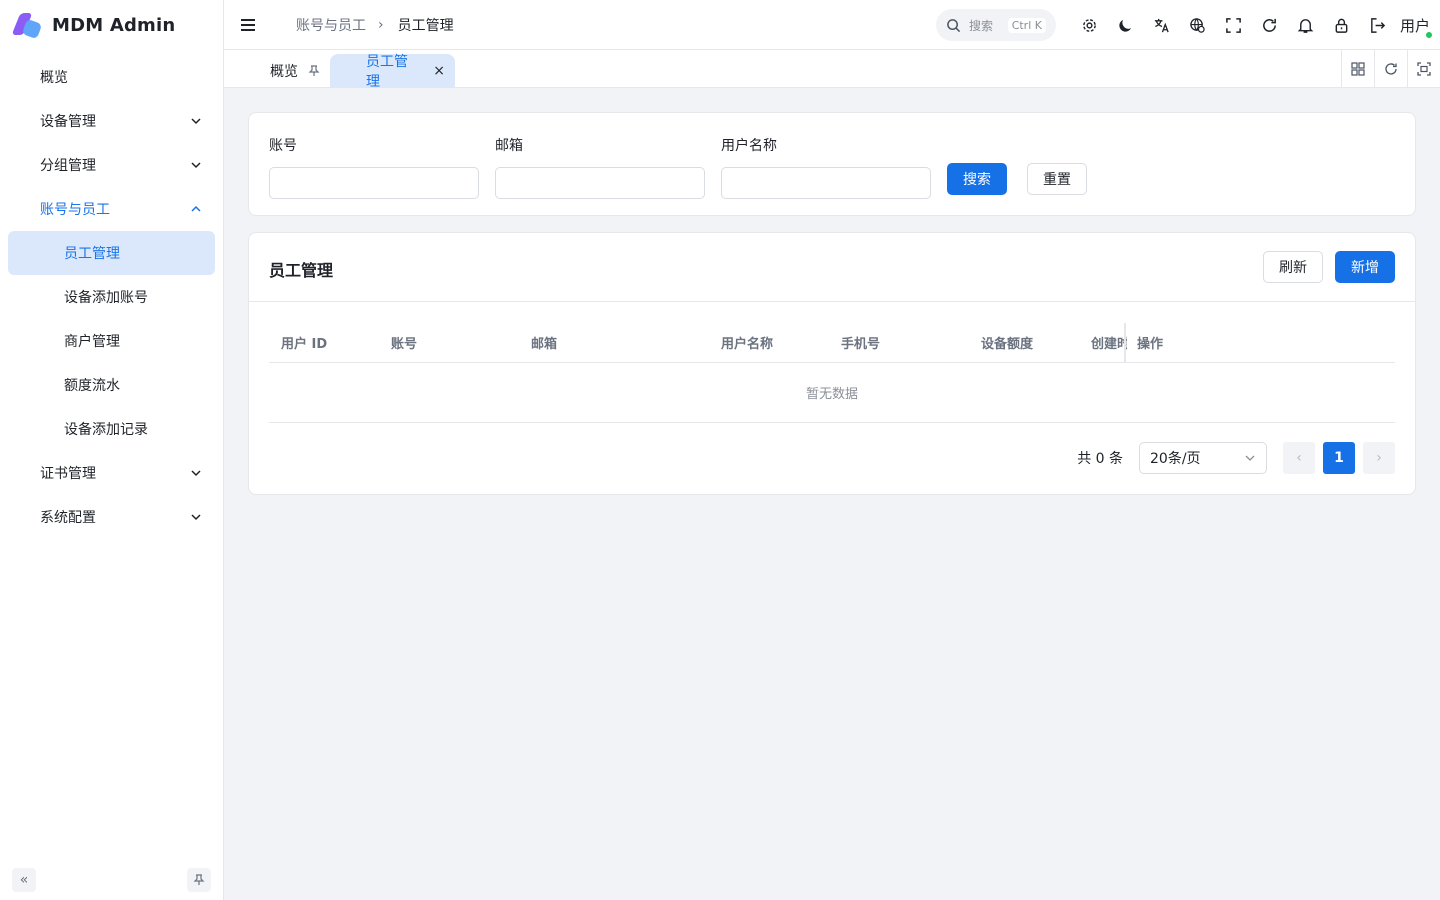 Image resolution: width=1440 pixels, height=900 pixels. I want to click on page-button-current: 1, so click(1339, 458).